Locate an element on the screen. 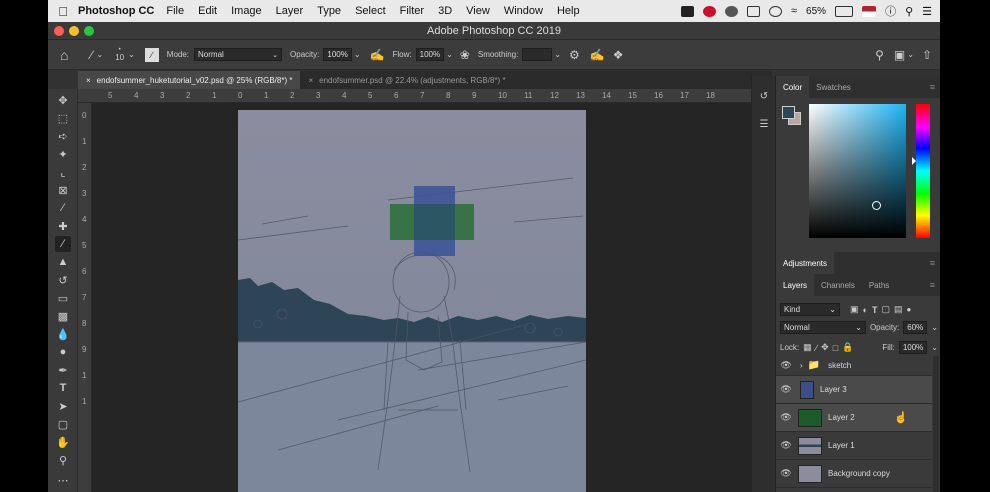  filter-smart-object-icon: ▤ is located at coordinates (898, 309).